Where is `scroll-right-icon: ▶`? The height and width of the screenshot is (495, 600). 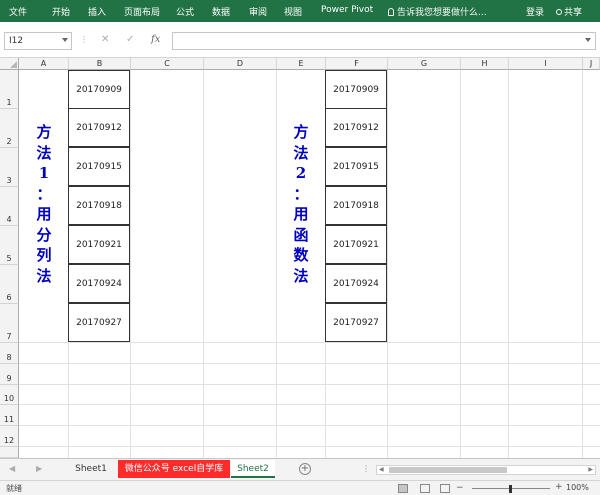
scroll-right-icon: ▶ is located at coordinates (590, 470).